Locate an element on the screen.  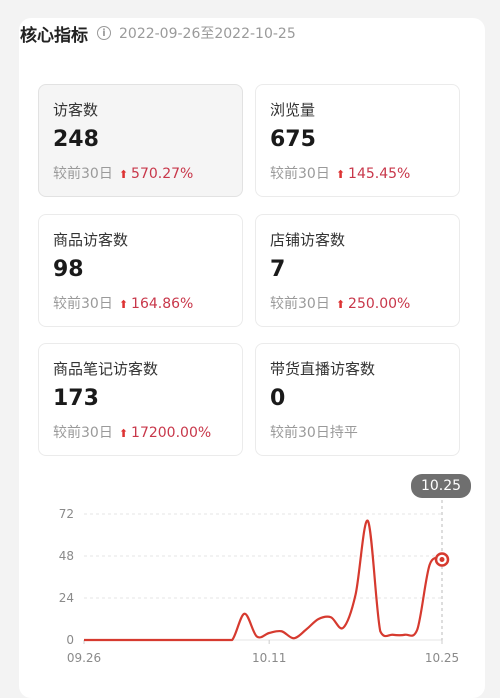
highlight-point-center is located at coordinates (442, 559).